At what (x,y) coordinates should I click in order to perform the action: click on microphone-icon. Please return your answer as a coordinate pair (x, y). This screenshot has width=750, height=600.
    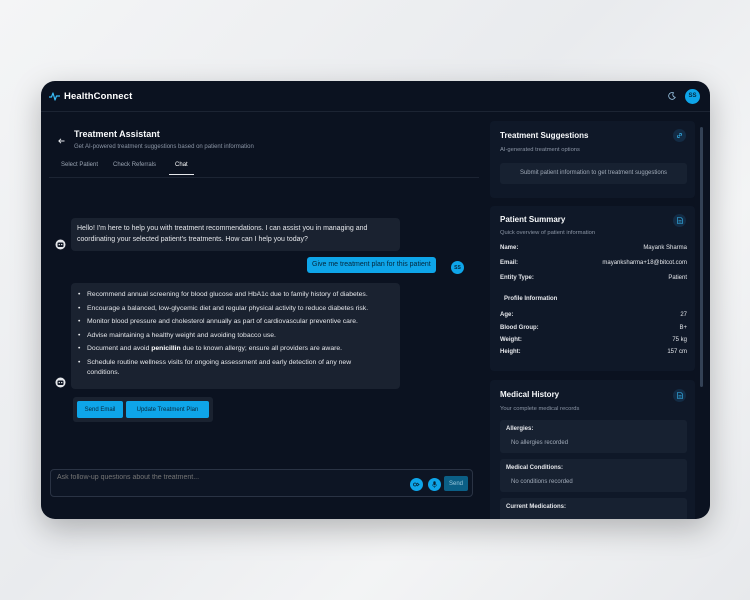
    Looking at the image, I should click on (434, 484).